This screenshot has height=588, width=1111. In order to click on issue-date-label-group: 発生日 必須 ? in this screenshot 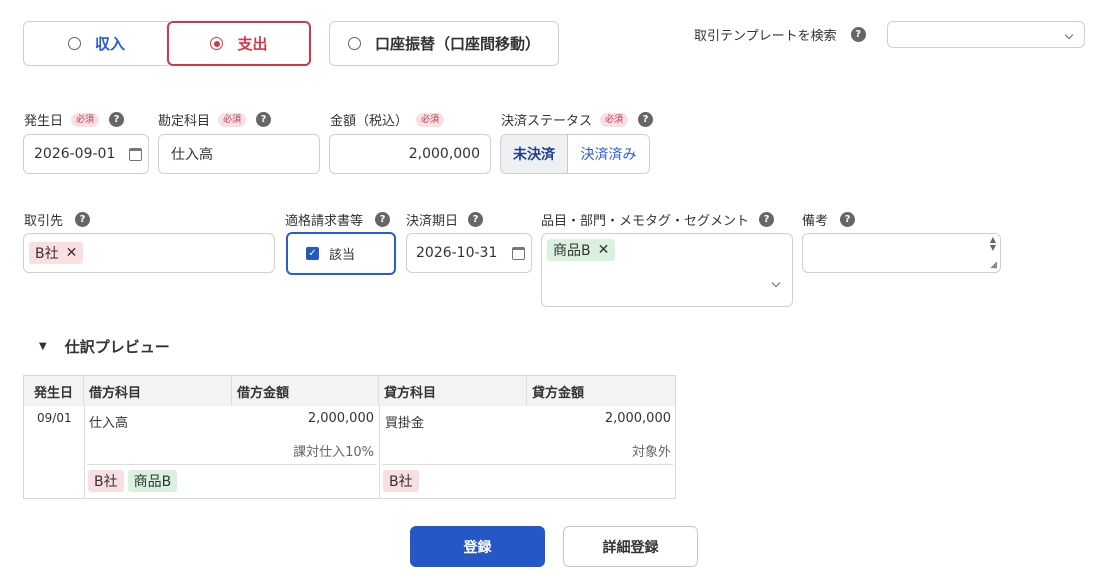, I will do `click(74, 119)`.